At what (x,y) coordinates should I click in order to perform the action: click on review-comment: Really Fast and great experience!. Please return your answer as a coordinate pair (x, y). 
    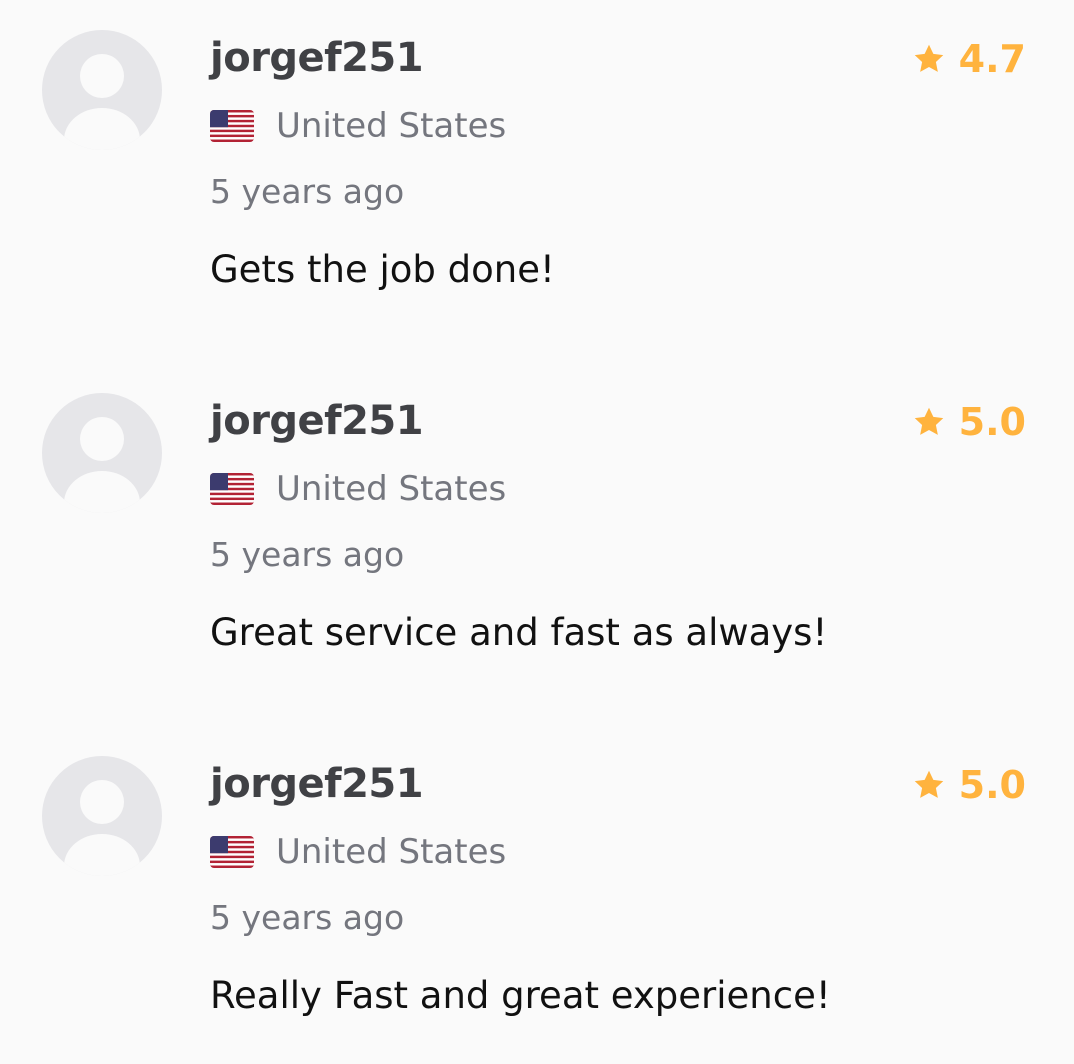
    Looking at the image, I should click on (520, 995).